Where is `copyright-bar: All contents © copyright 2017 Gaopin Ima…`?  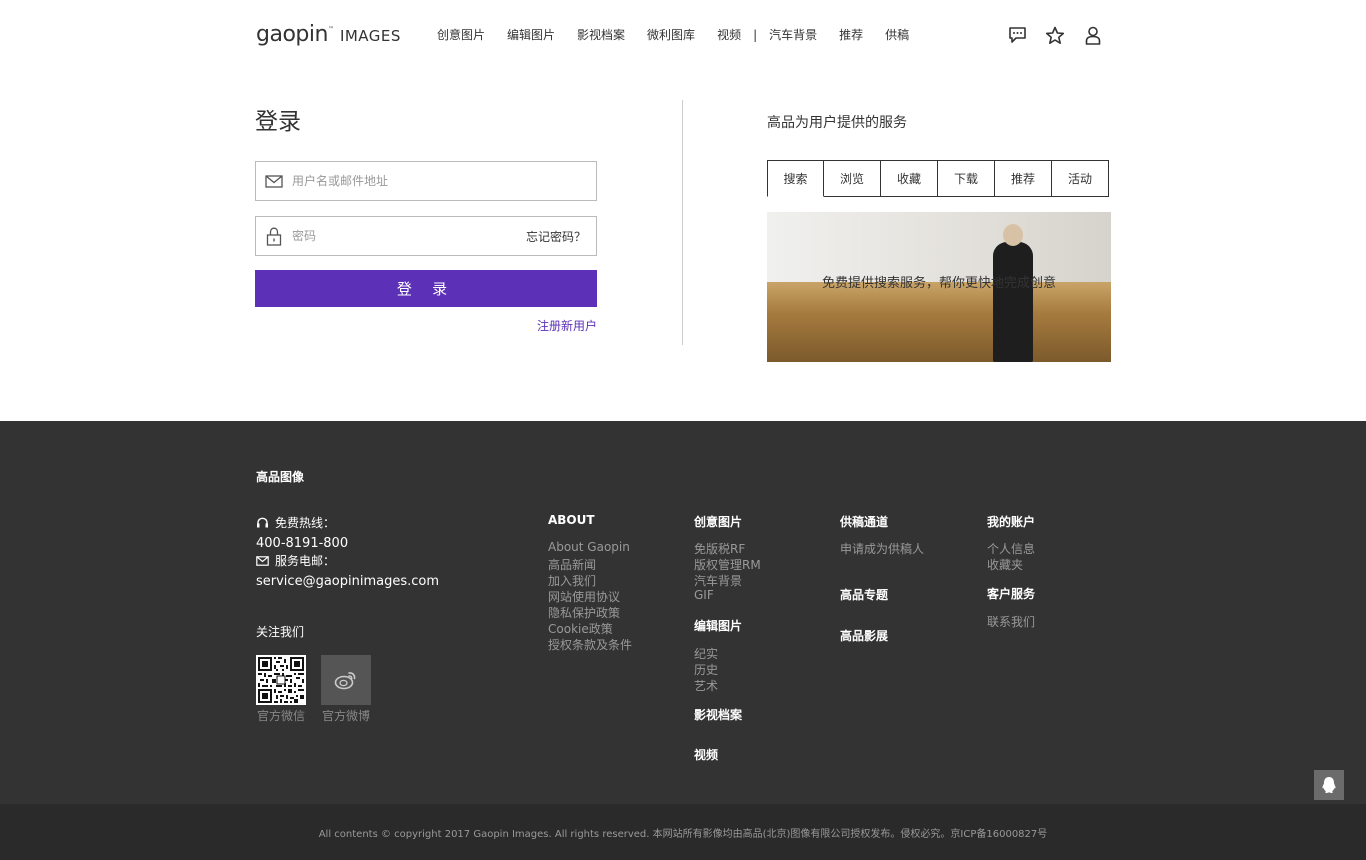
copyright-bar: All contents © copyright 2017 Gaopin Ima… is located at coordinates (683, 832).